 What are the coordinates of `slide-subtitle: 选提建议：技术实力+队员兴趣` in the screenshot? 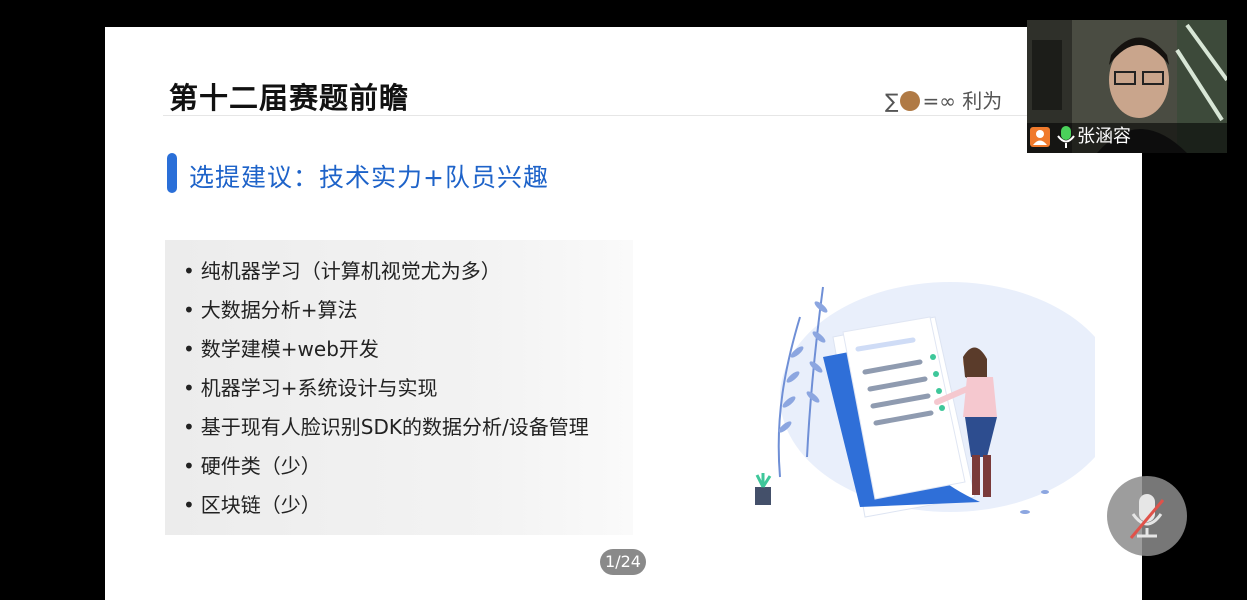 It's located at (369, 177).